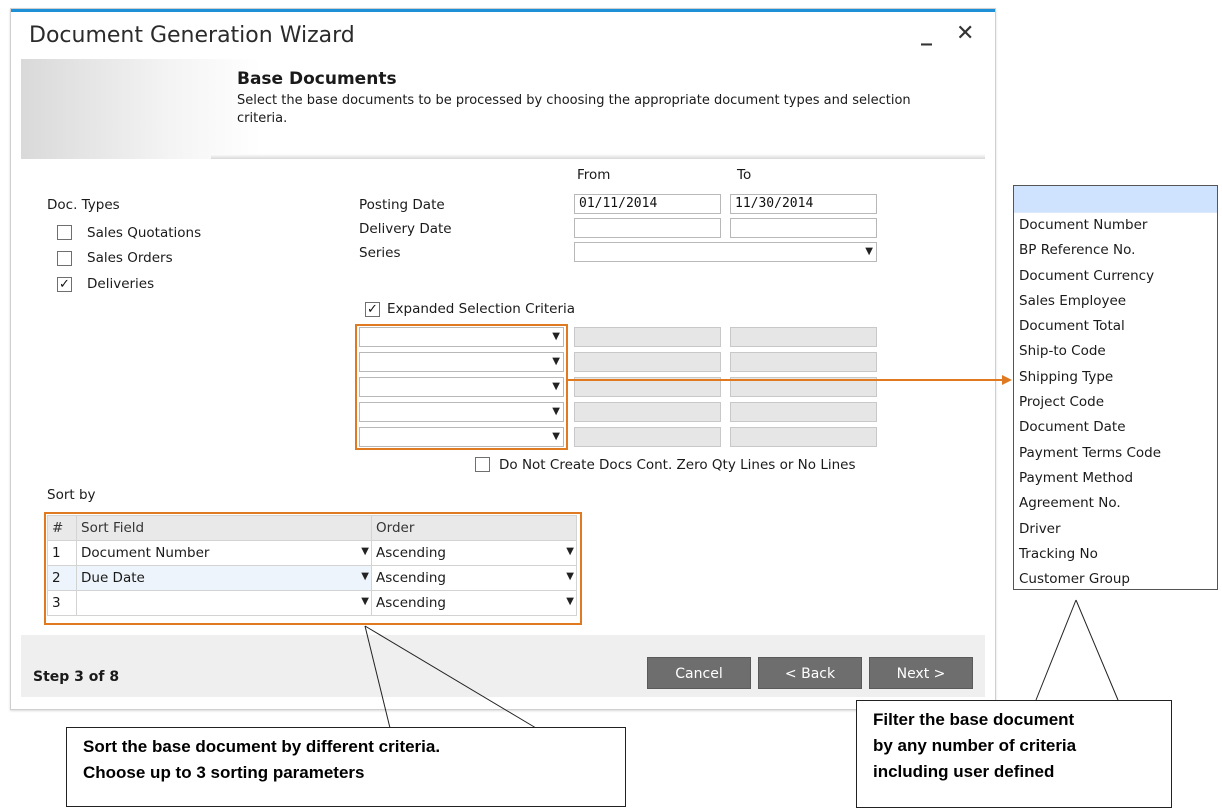  I want to click on sort-callout-pointer-left, so click(377, 677).